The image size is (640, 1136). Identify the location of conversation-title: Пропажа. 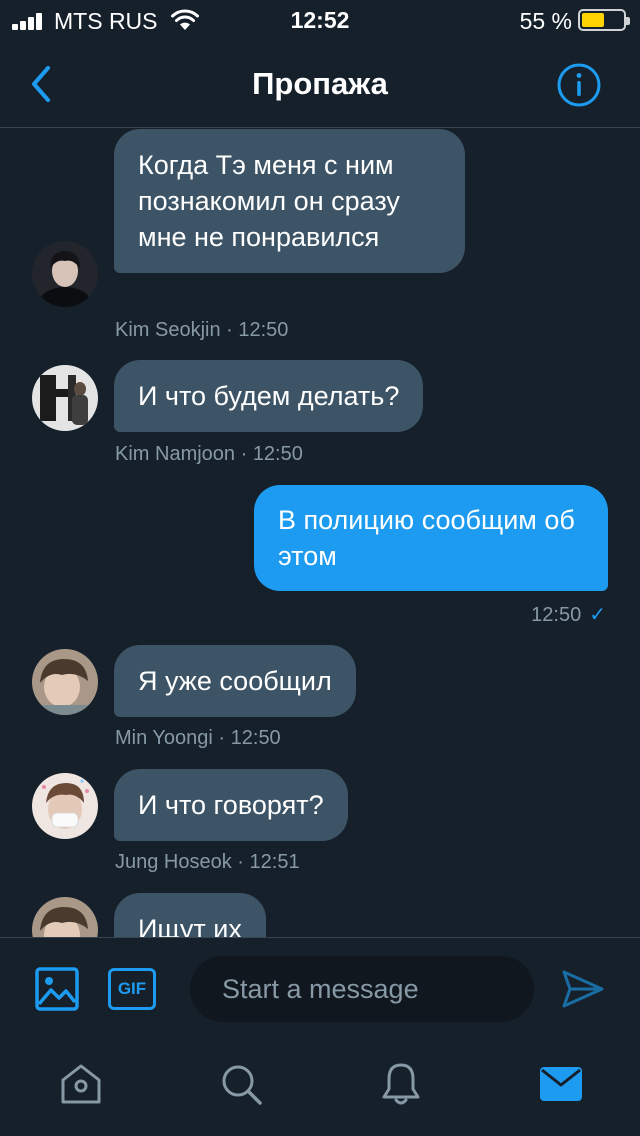
(320, 83).